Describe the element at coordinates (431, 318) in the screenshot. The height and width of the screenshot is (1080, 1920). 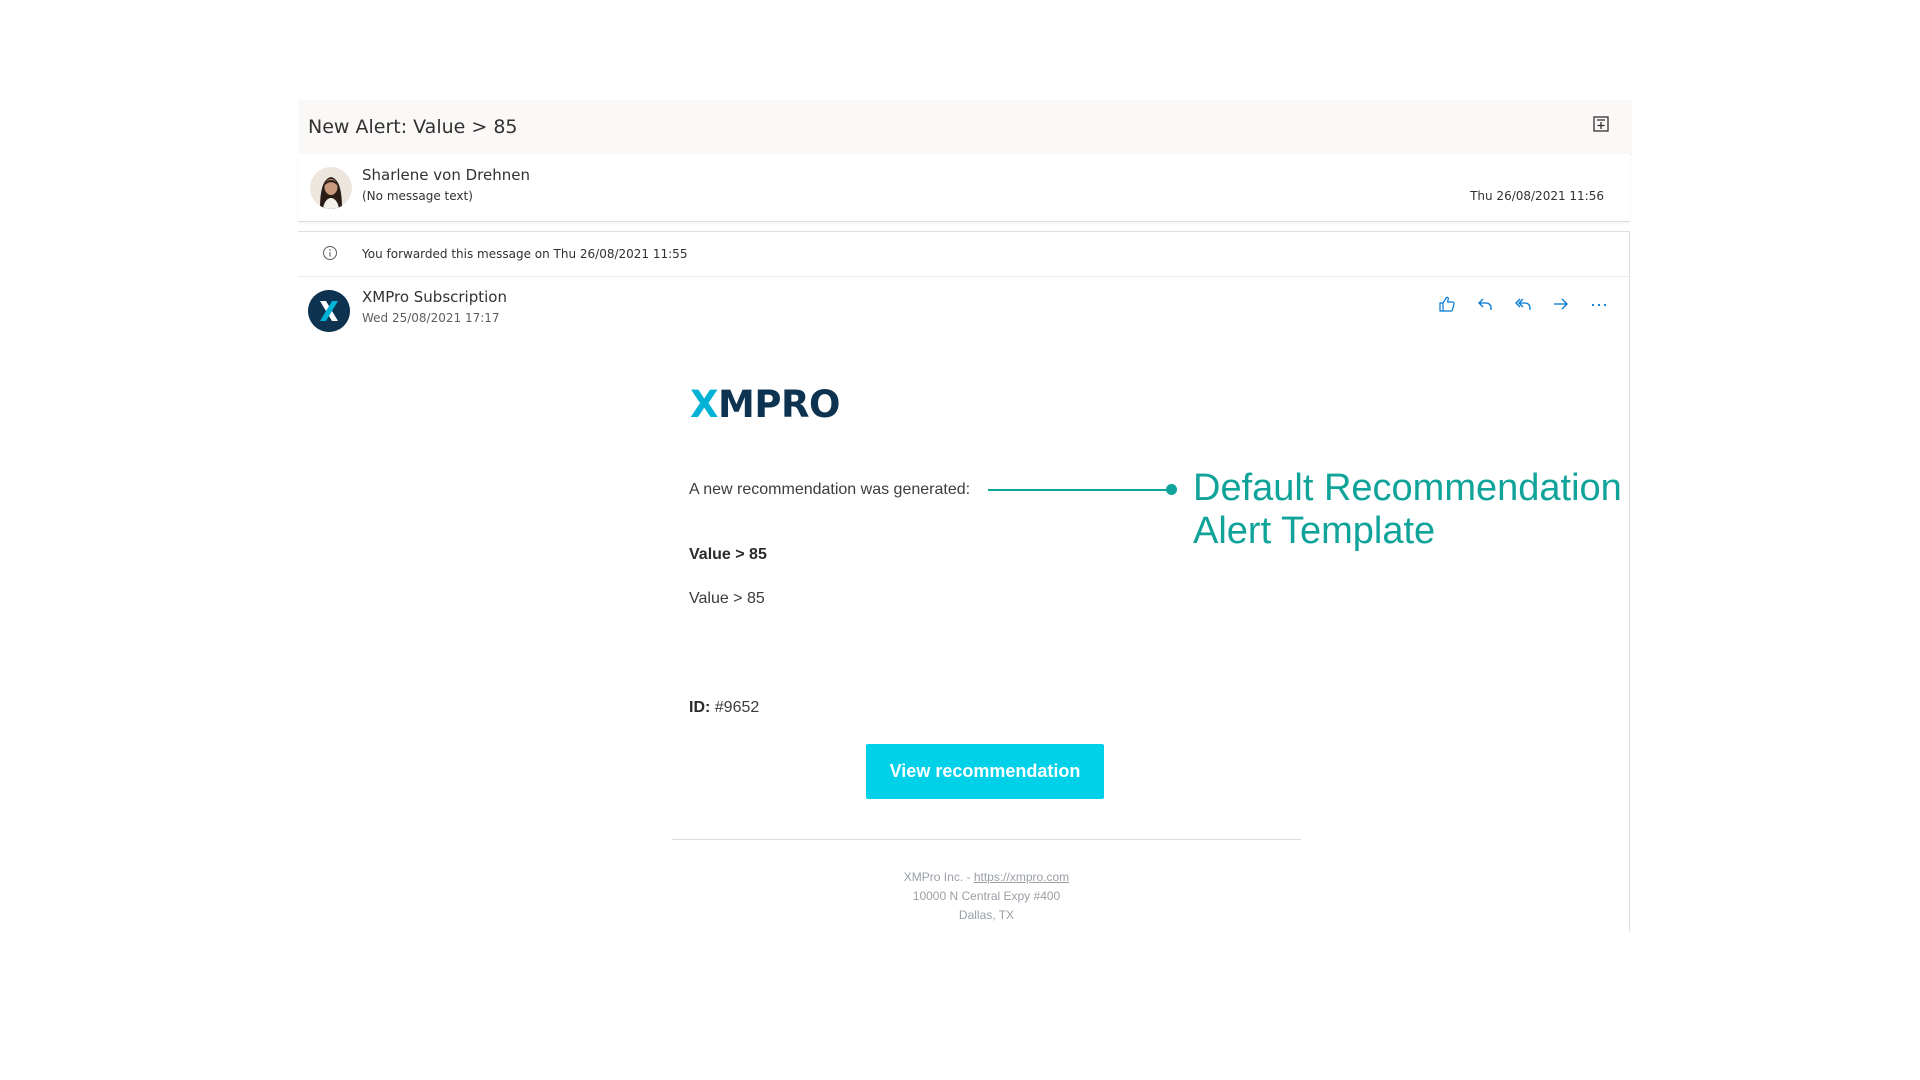
I see `message-date: Wed 25/08/2021 17:17` at that location.